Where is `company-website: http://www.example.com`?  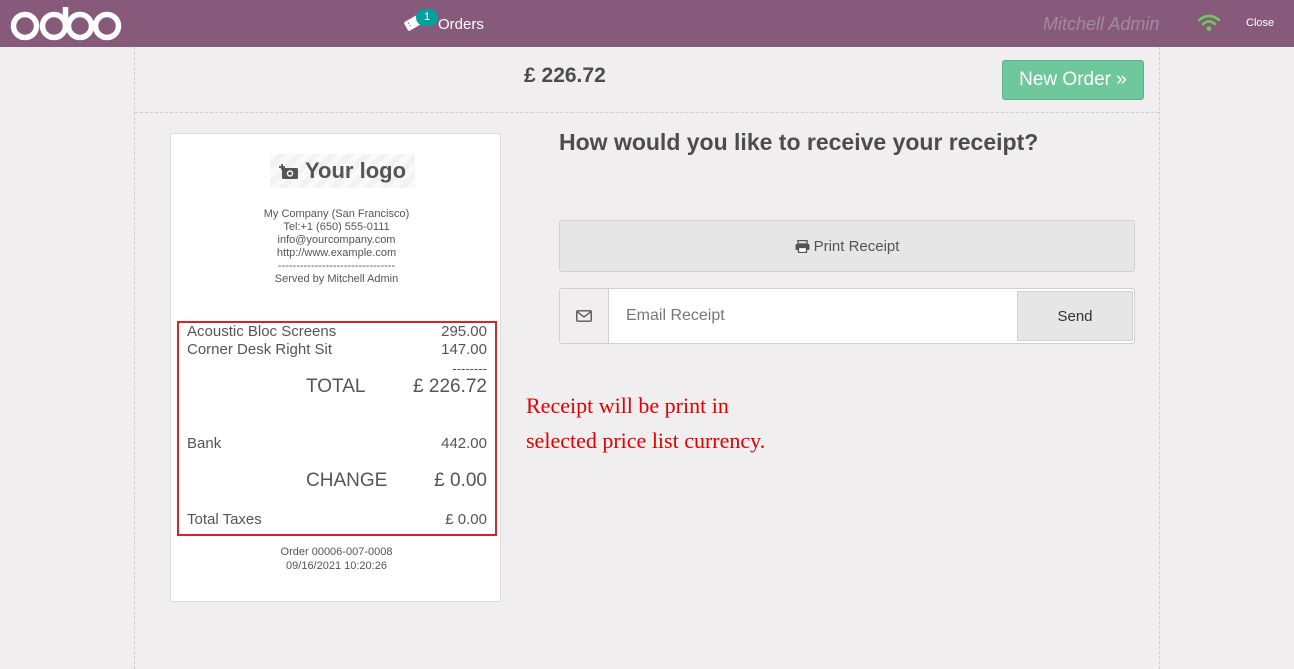
company-website: http://www.example.com is located at coordinates (336, 253).